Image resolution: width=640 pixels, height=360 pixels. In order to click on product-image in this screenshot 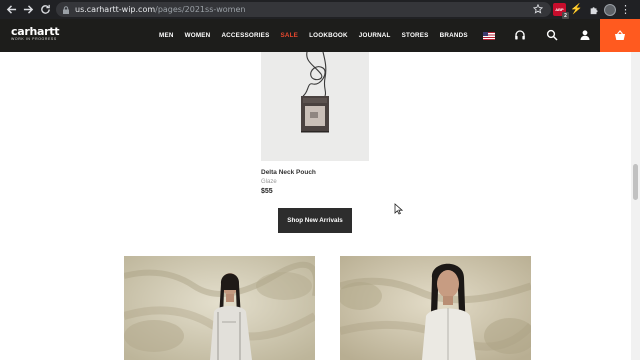, I will do `click(315, 106)`.